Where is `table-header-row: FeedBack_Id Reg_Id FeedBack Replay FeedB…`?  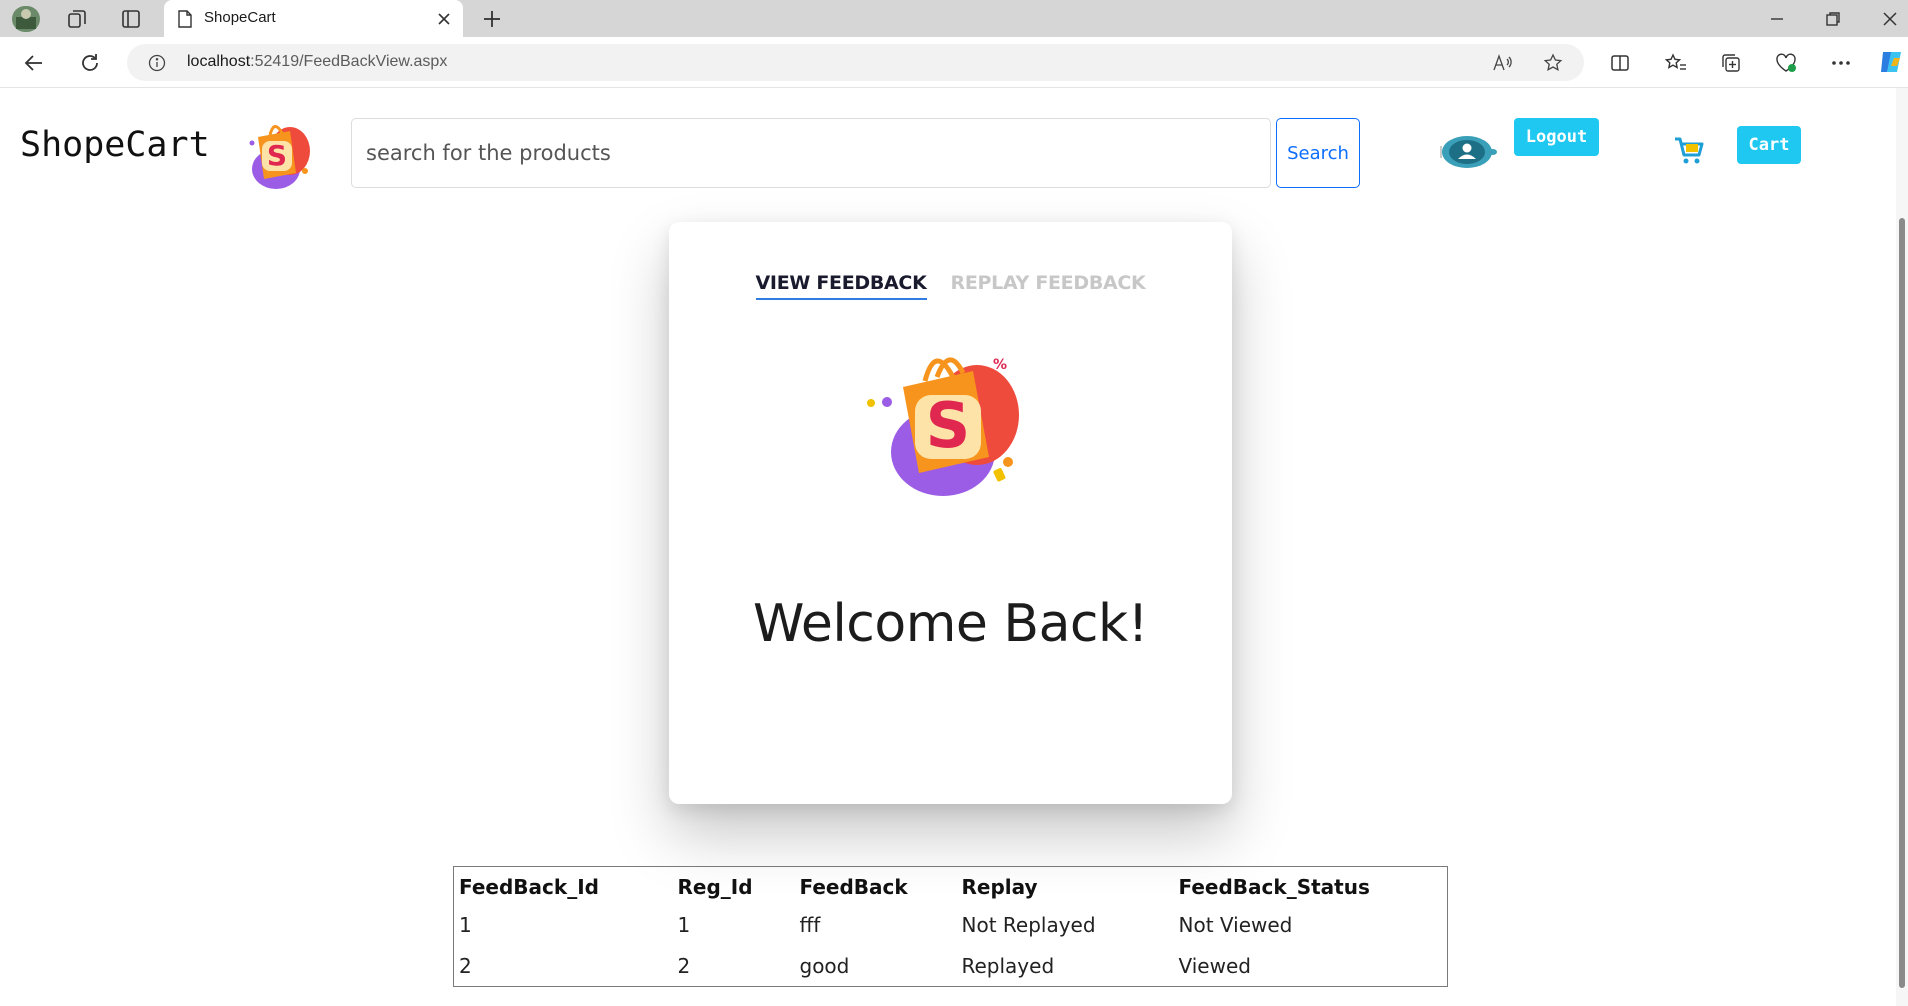 table-header-row: FeedBack_Id Reg_Id FeedBack Replay FeedB… is located at coordinates (951, 886).